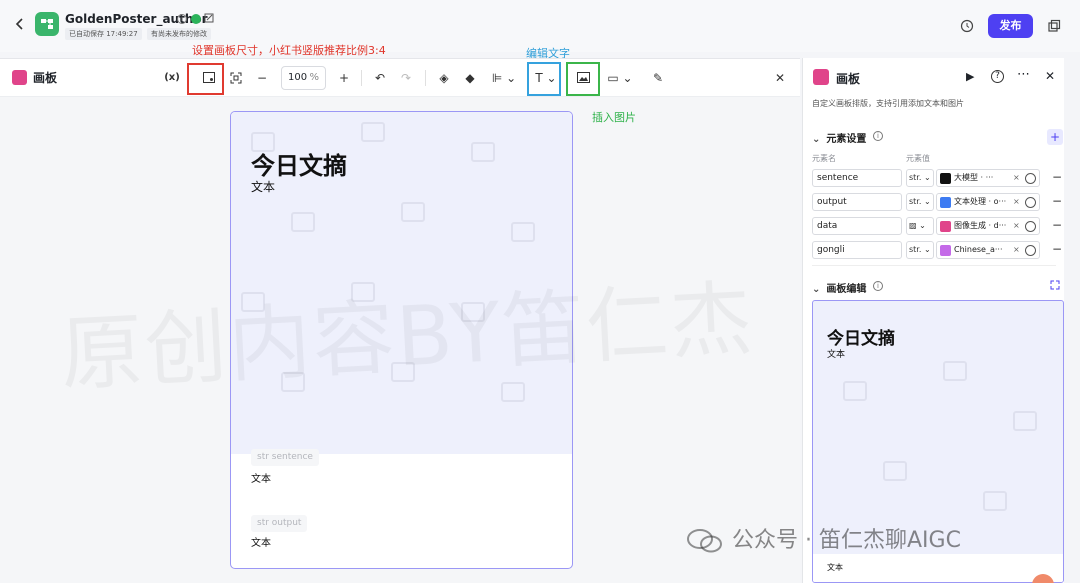 The height and width of the screenshot is (583, 1080). I want to click on canvas-toolbar: 画板 (x) − 100% + ↶ ↷ ◈ ◆ ⊫ ⌄ T ⌄ ▭ ⌄ ✎ ✕, so click(400, 78).